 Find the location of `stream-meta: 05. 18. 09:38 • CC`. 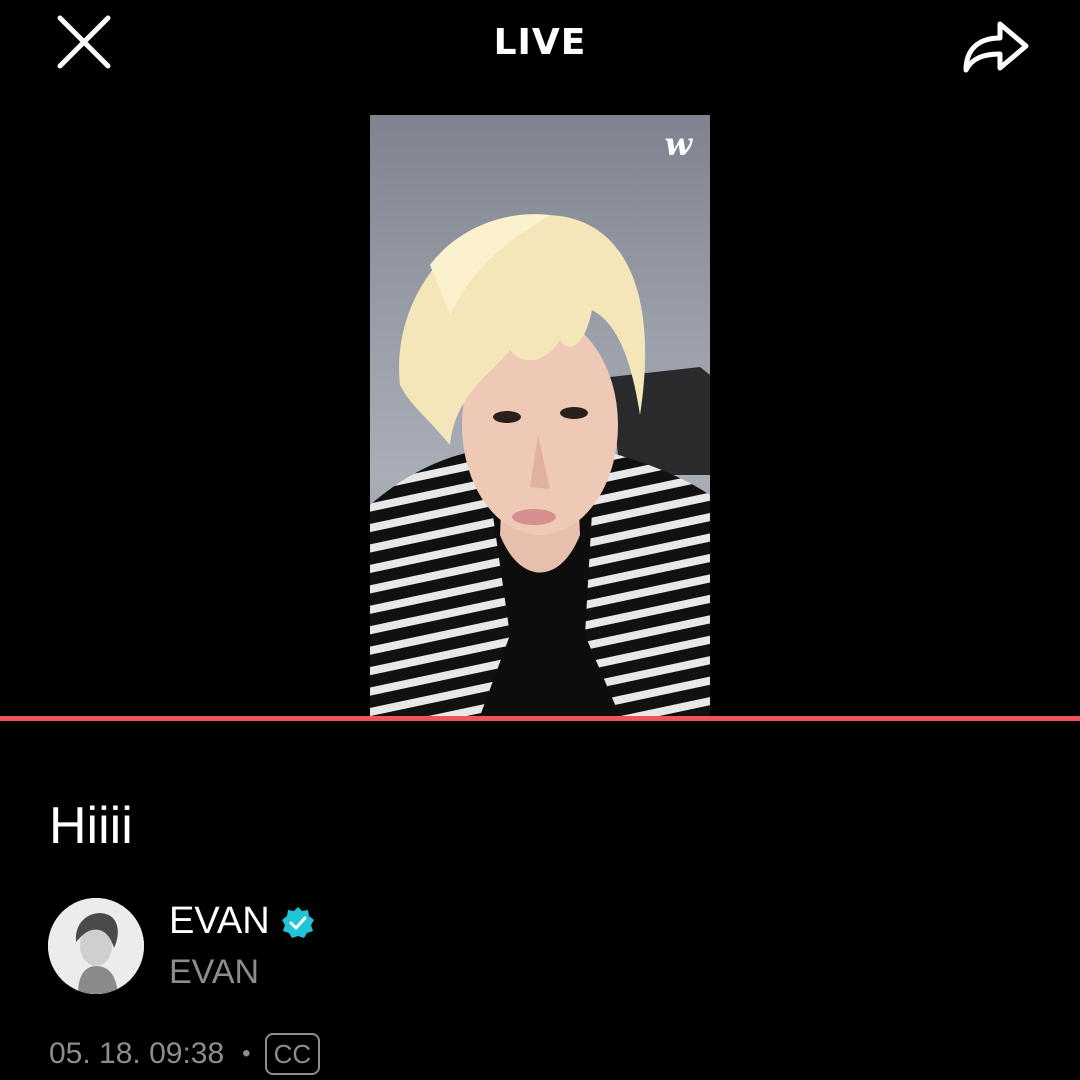

stream-meta: 05. 18. 09:38 • CC is located at coordinates (185, 1054).